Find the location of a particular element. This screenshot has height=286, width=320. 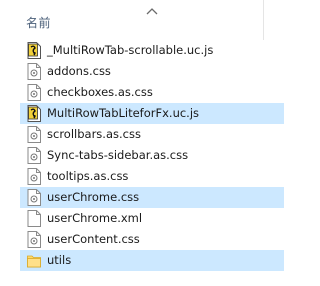

file-row-checkboxes-as-css: checkboxes.as.css is located at coordinates (142, 92).